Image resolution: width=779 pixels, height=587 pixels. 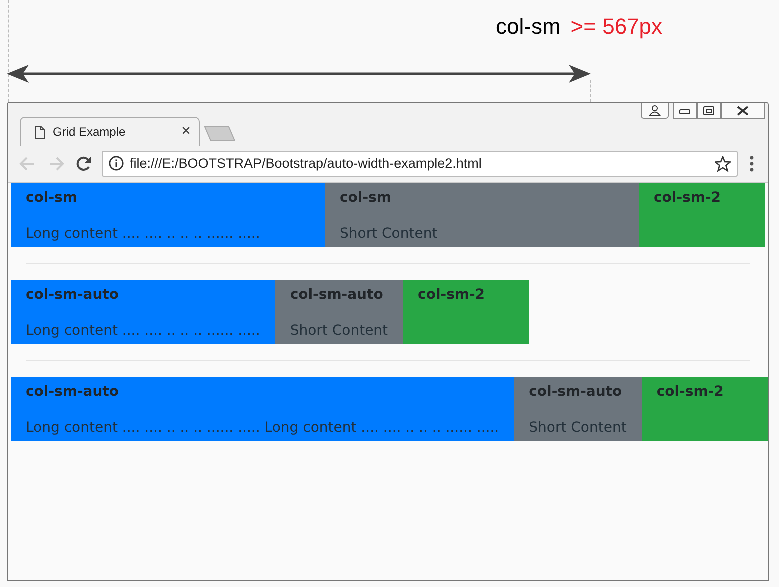 What do you see at coordinates (40, 132) in the screenshot?
I see `page-icon` at bounding box center [40, 132].